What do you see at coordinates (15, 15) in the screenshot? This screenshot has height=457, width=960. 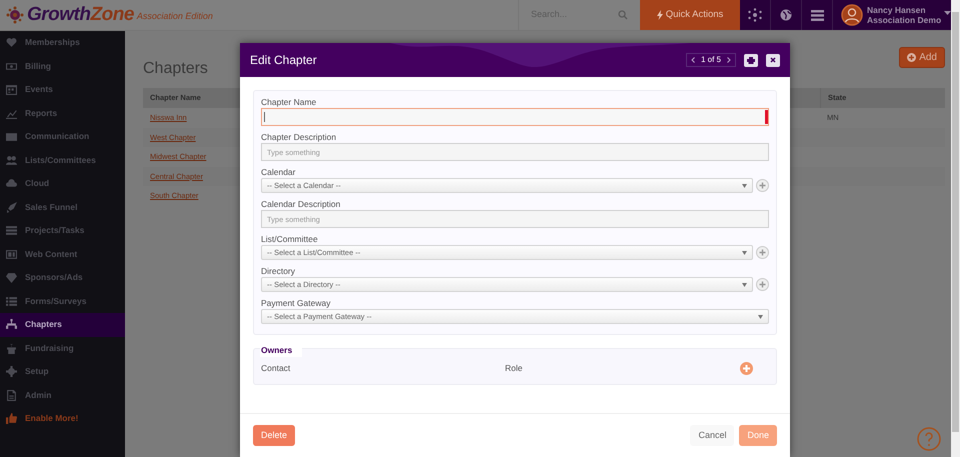 I see `logo-icon` at bounding box center [15, 15].